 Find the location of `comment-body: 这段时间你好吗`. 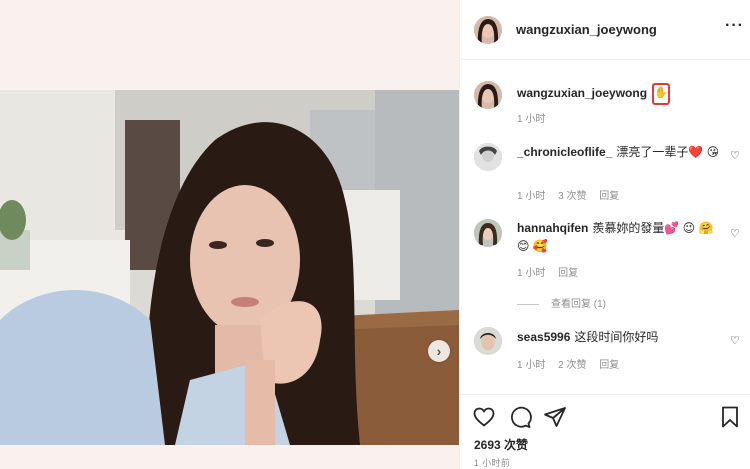

comment-body: 这段时间你好吗 is located at coordinates (616, 337).